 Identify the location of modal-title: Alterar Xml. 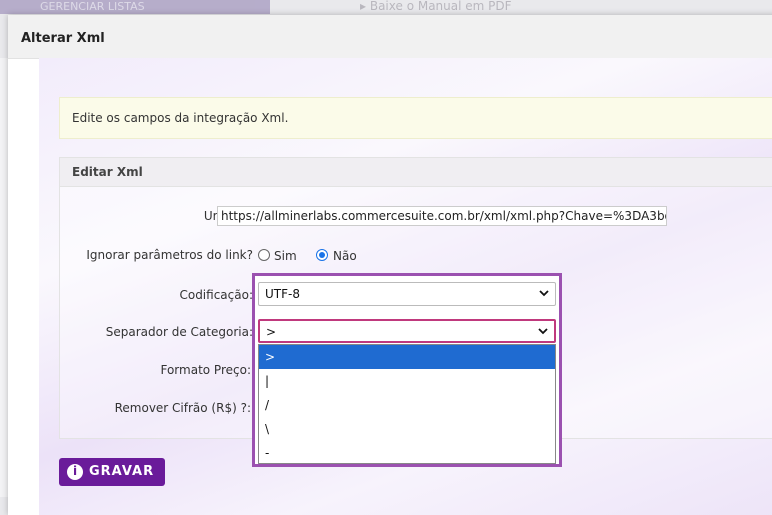
(63, 38).